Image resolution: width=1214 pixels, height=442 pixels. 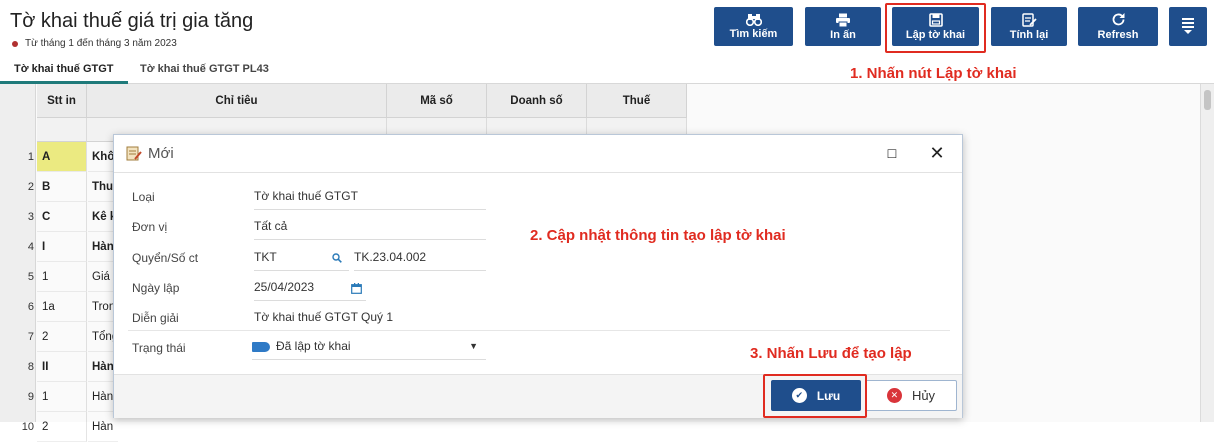 I want to click on status-dot-icon, so click(x=15, y=43).